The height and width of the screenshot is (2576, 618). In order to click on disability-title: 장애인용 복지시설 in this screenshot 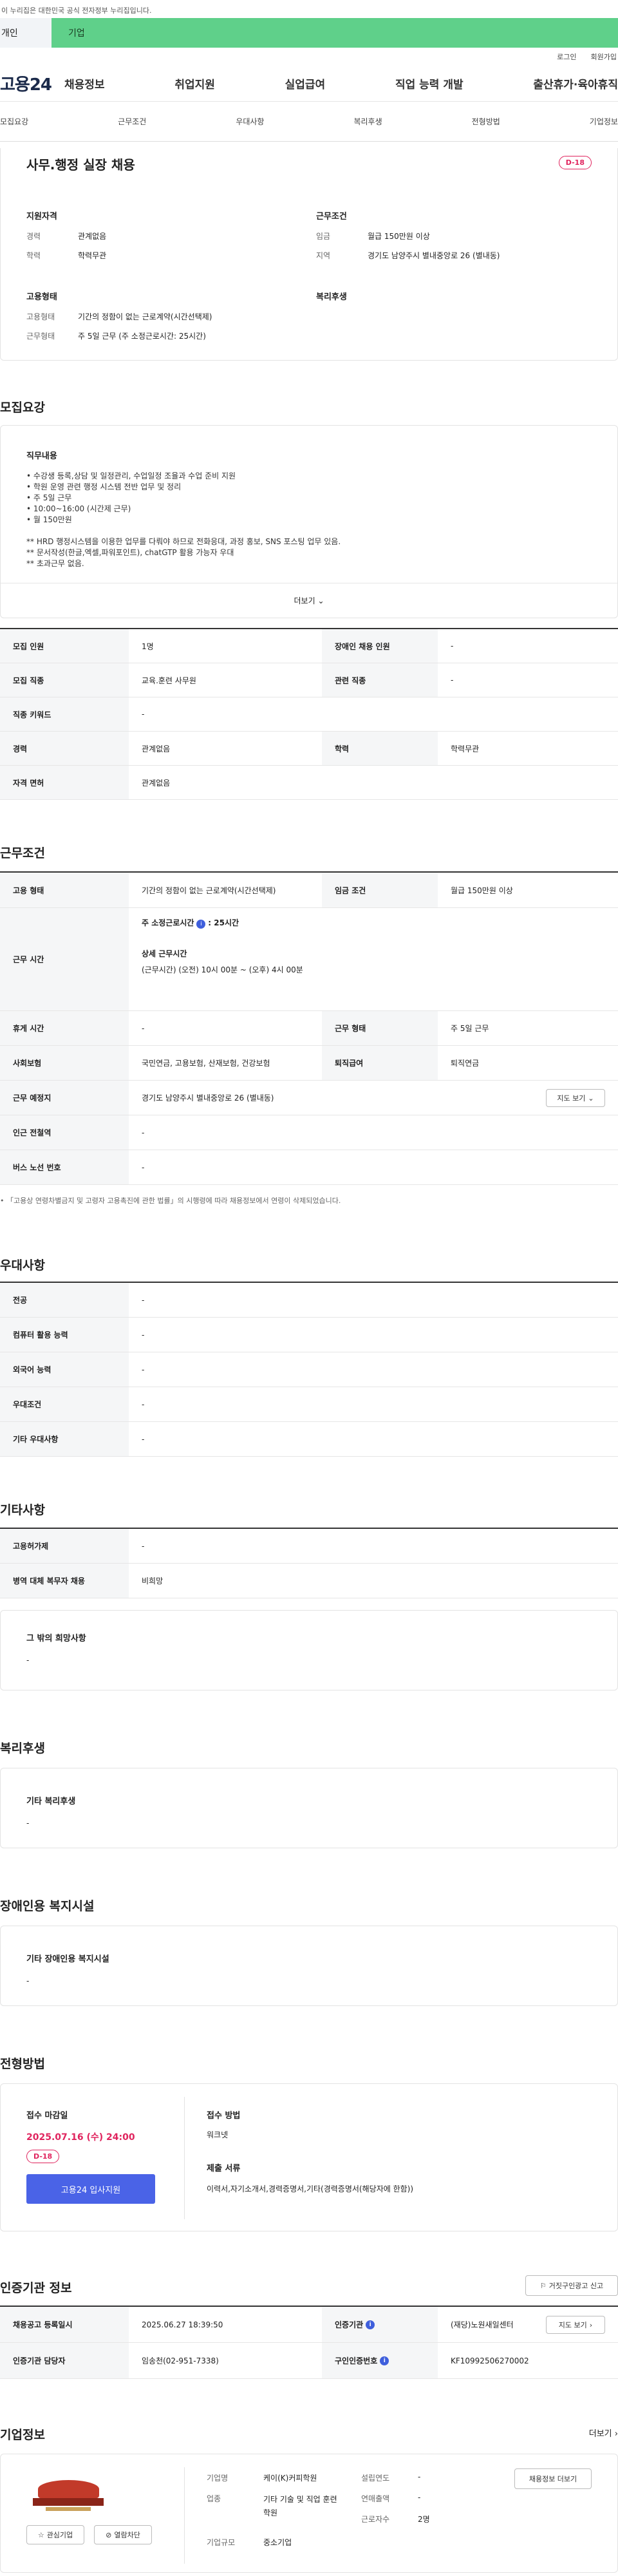, I will do `click(48, 1906)`.